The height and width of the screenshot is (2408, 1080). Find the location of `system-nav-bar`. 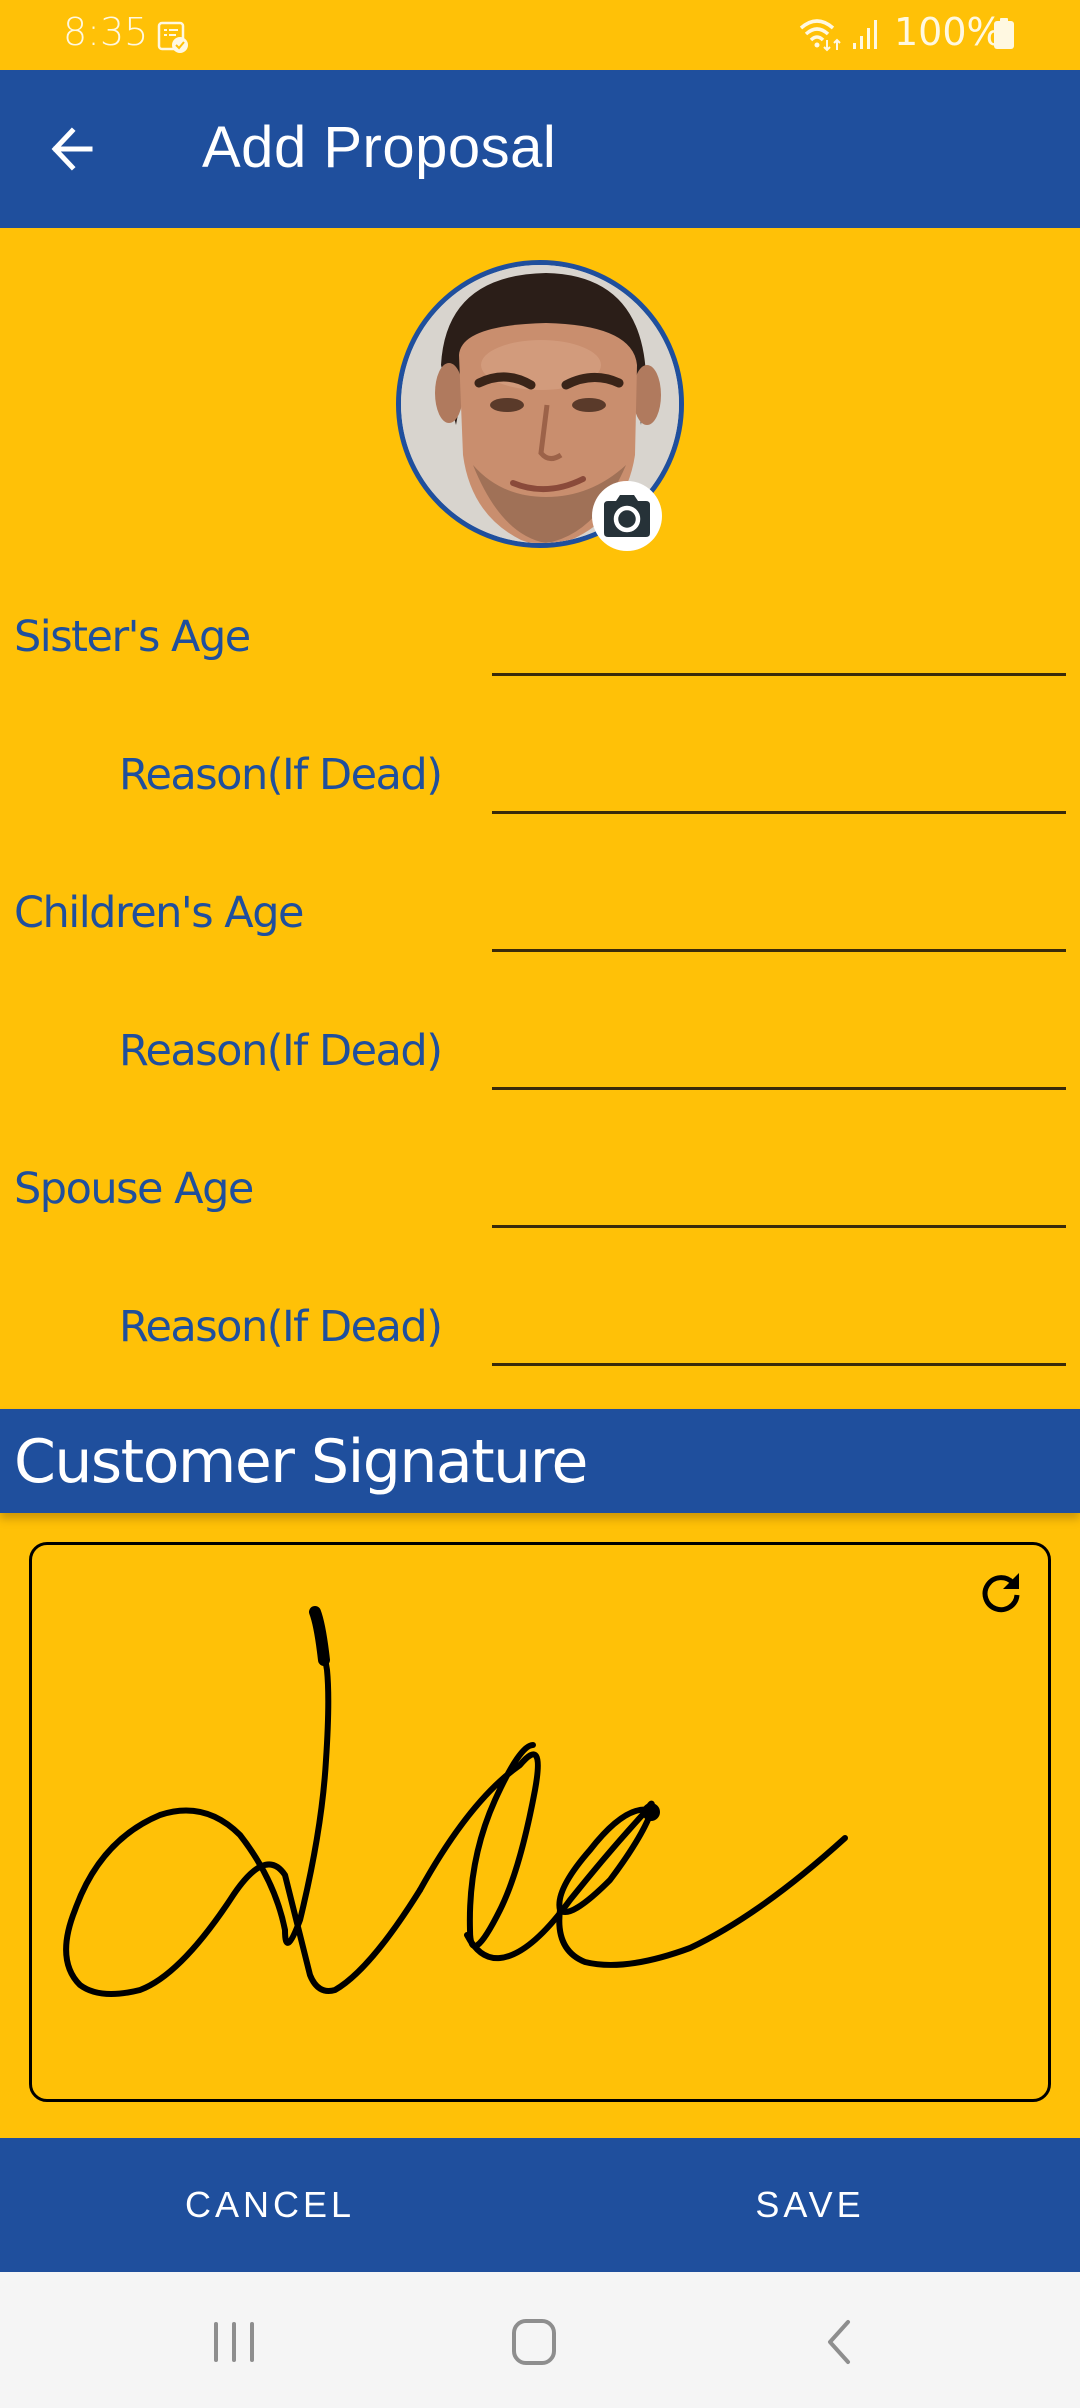

system-nav-bar is located at coordinates (540, 2340).